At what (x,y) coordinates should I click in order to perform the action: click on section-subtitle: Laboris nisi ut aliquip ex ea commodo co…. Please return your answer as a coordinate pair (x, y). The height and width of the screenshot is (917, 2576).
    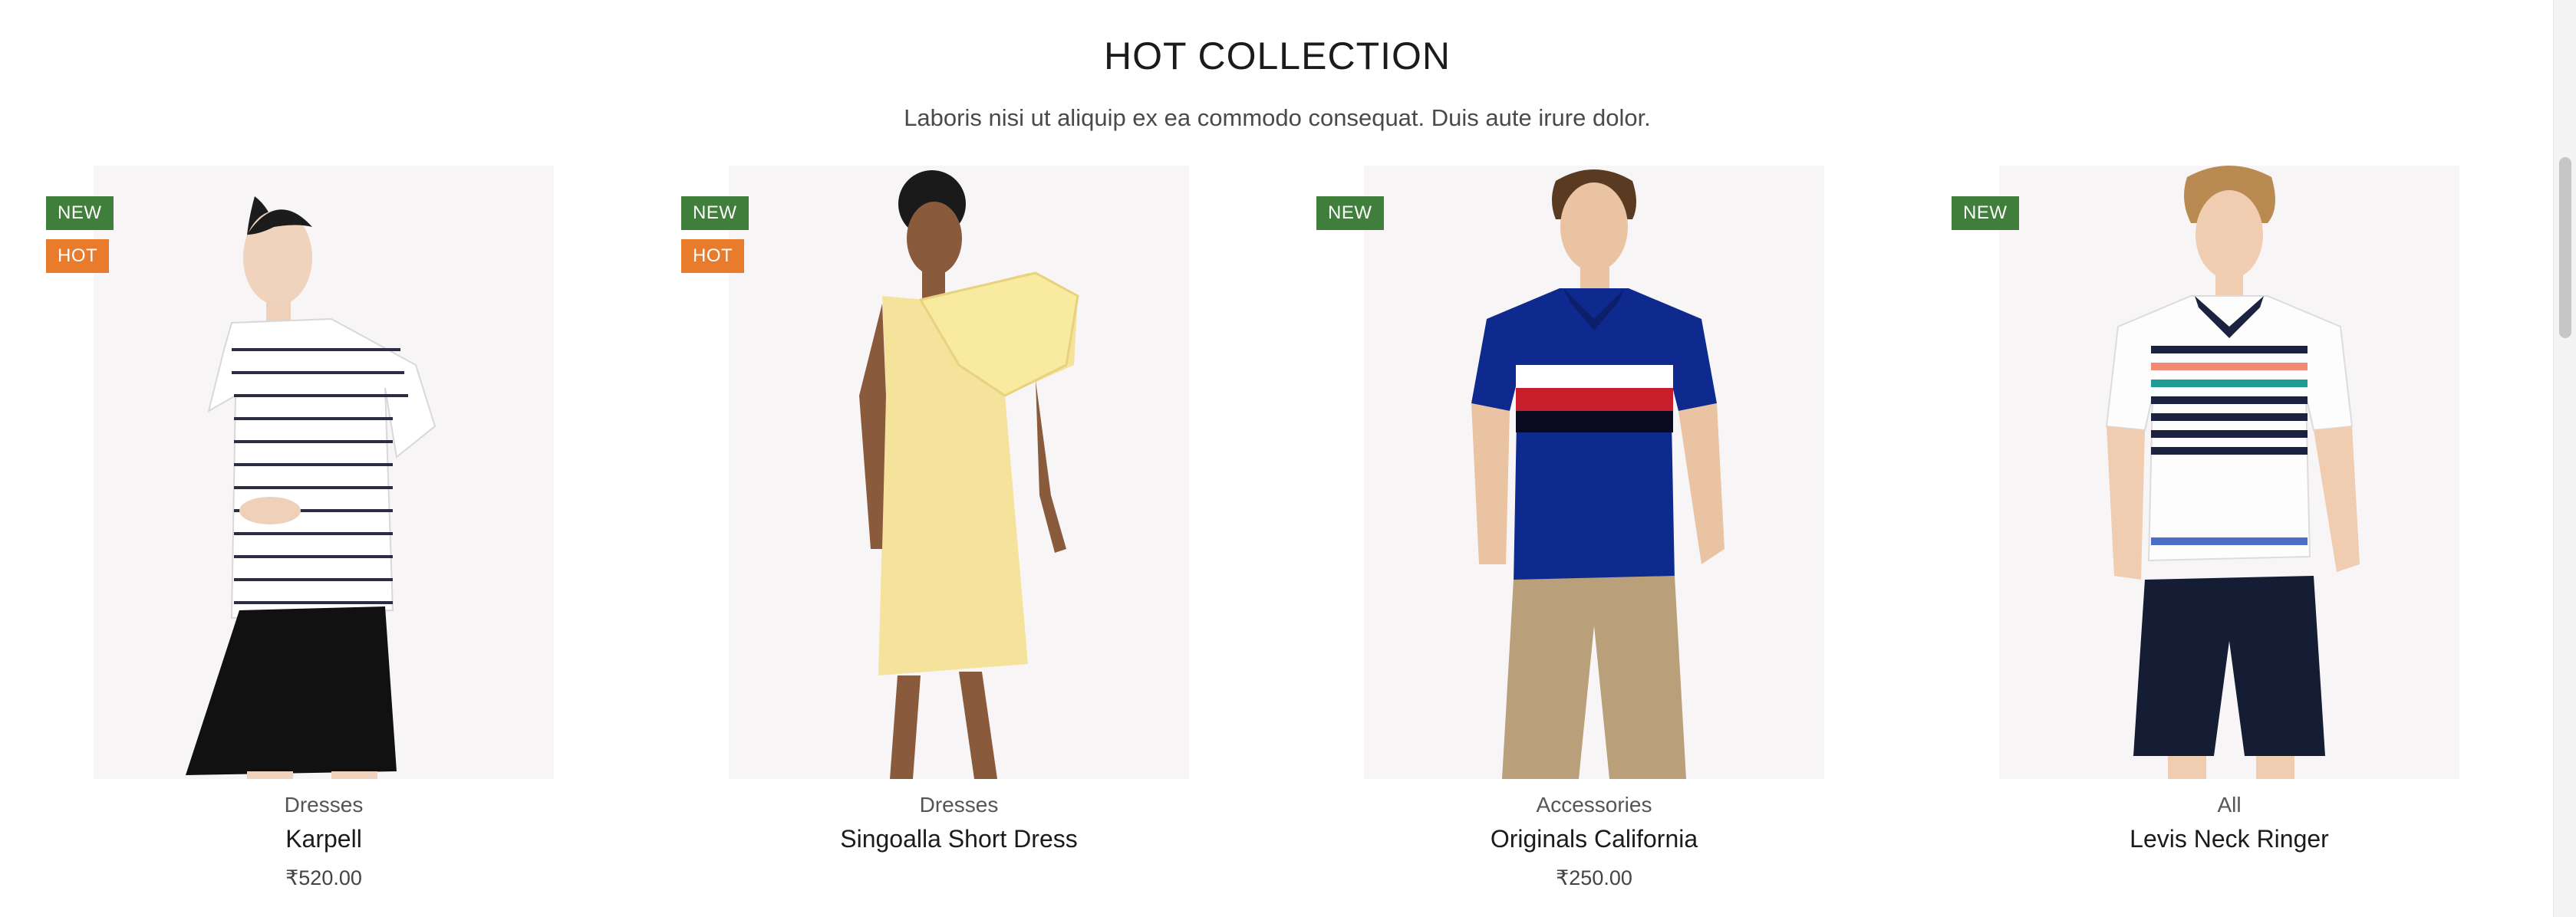
    Looking at the image, I should click on (1277, 118).